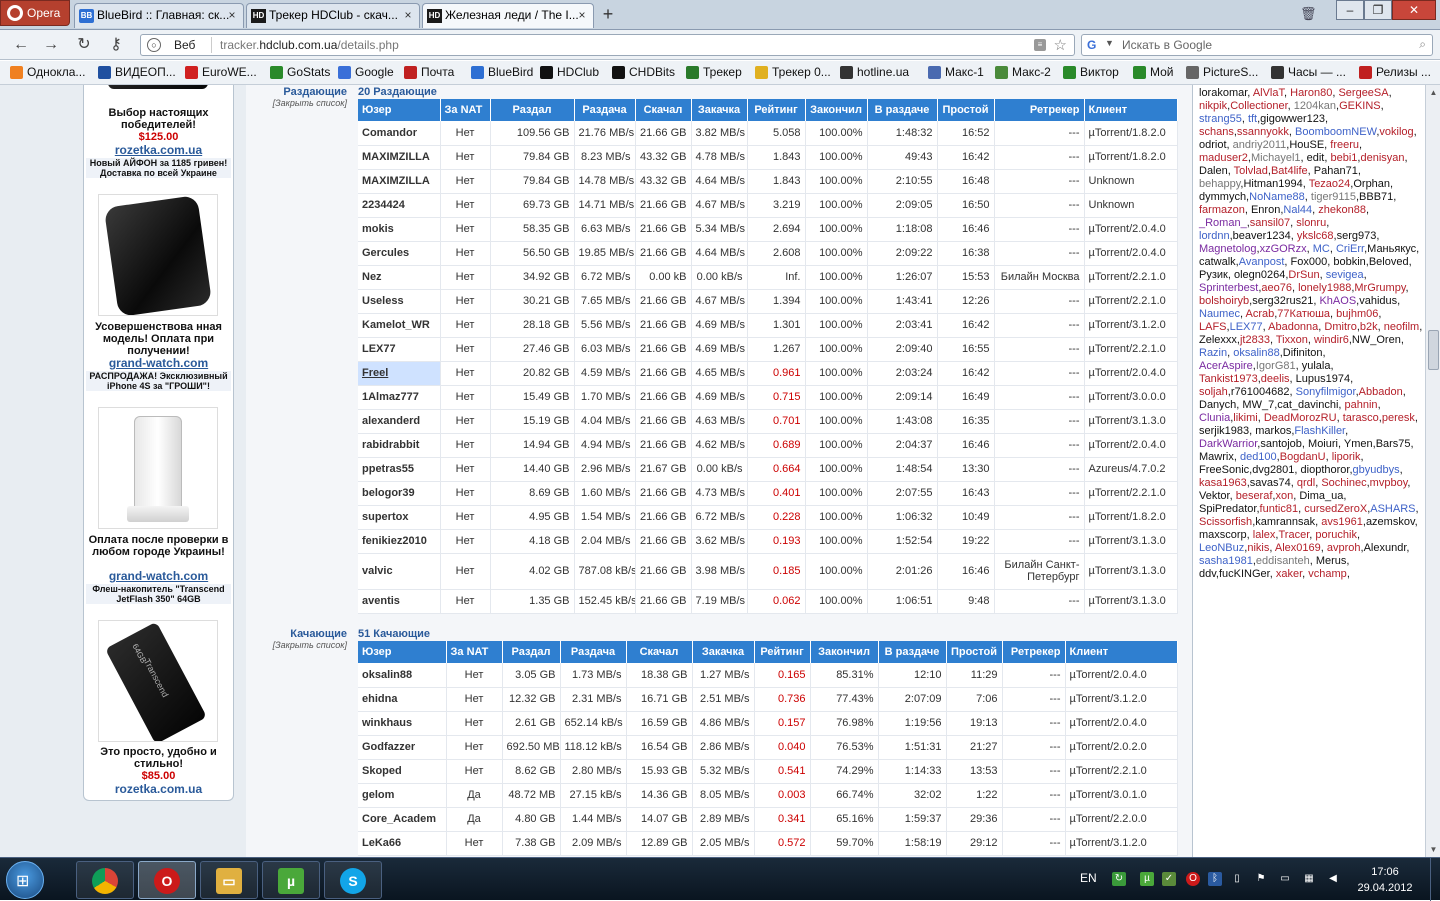  I want to click on column-header: Клиент, so click(1121, 652).